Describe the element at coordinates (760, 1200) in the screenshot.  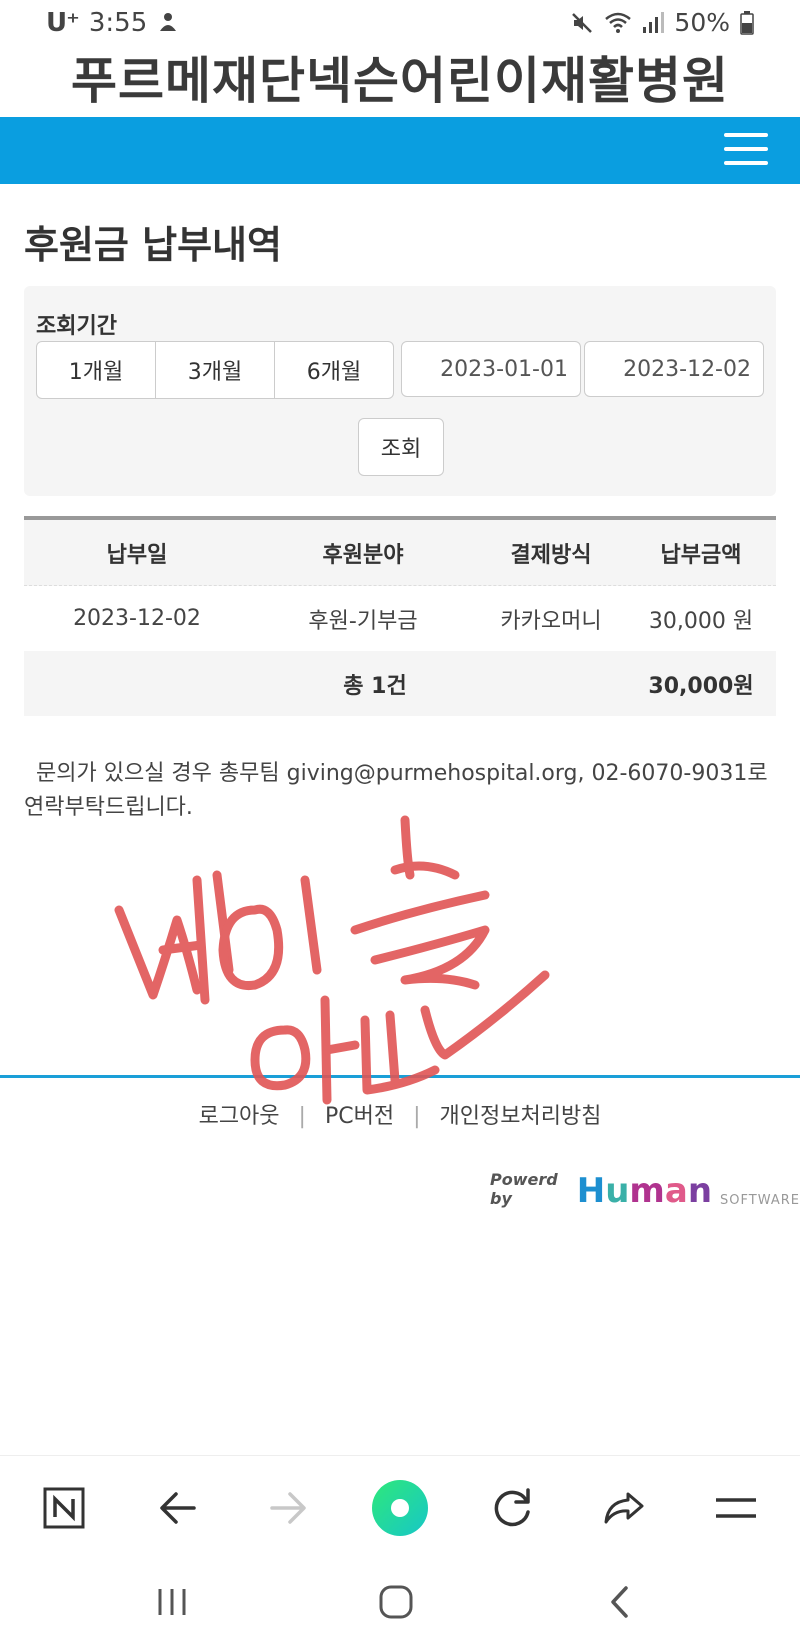
I see `brand-suffix: SOFTWARE` at that location.